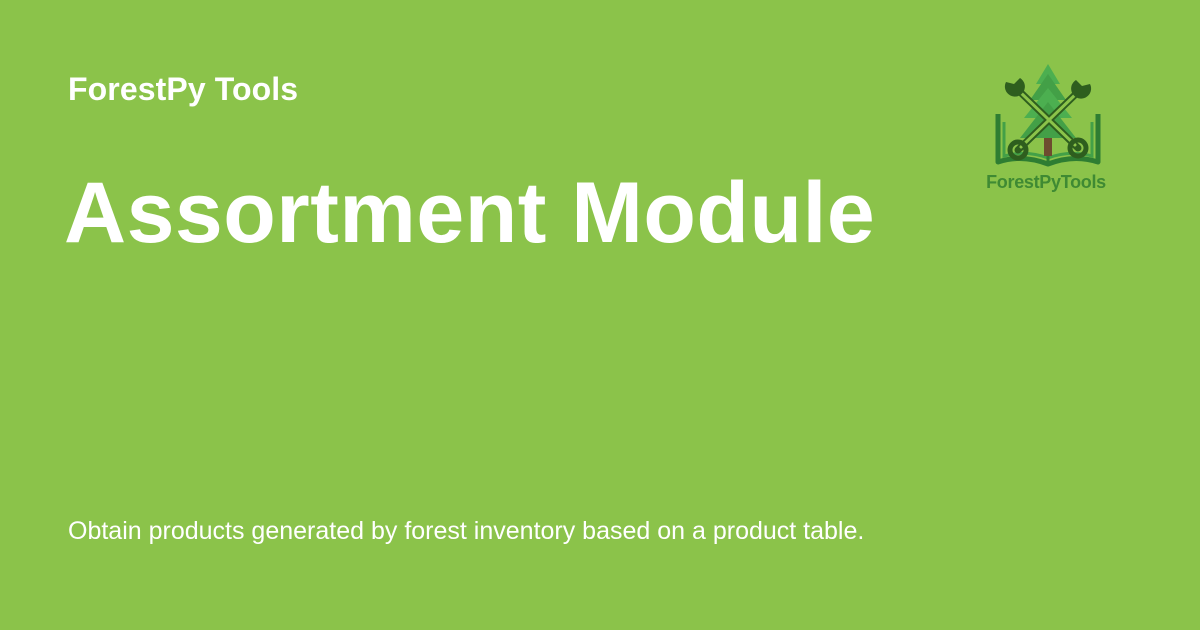 The width and height of the screenshot is (1200, 630). Describe the element at coordinates (1048, 115) in the screenshot. I see `forestpytools-logo-icon` at that location.